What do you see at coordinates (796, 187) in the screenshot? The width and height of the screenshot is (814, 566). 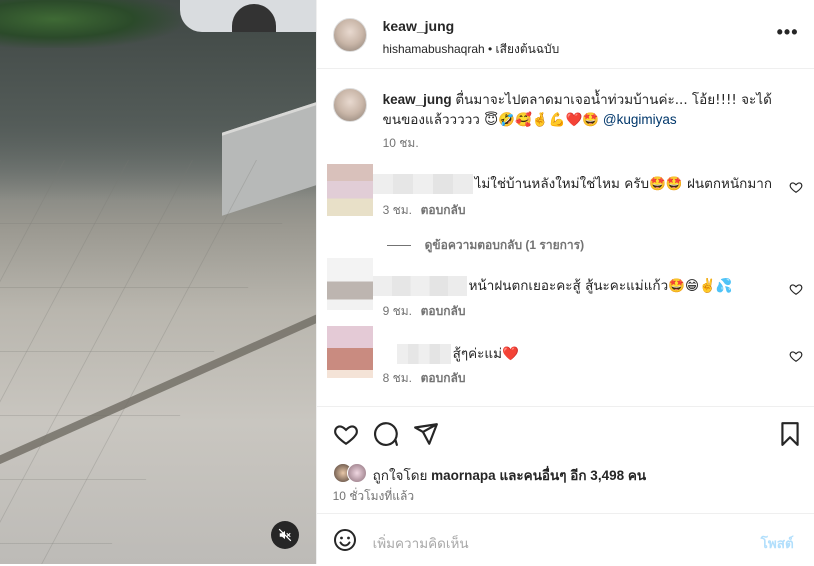 I see `comment-1-like-icon` at bounding box center [796, 187].